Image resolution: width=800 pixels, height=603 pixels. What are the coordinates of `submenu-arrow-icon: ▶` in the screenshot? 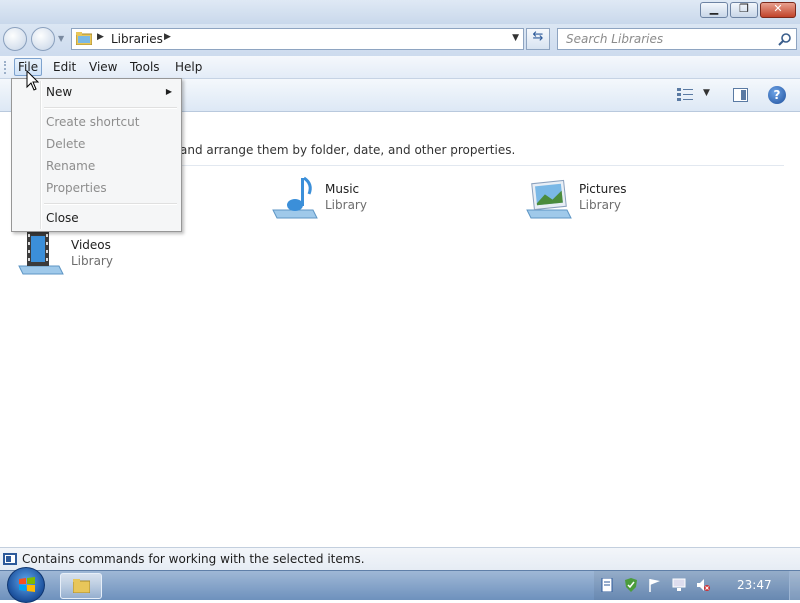 It's located at (168, 91).